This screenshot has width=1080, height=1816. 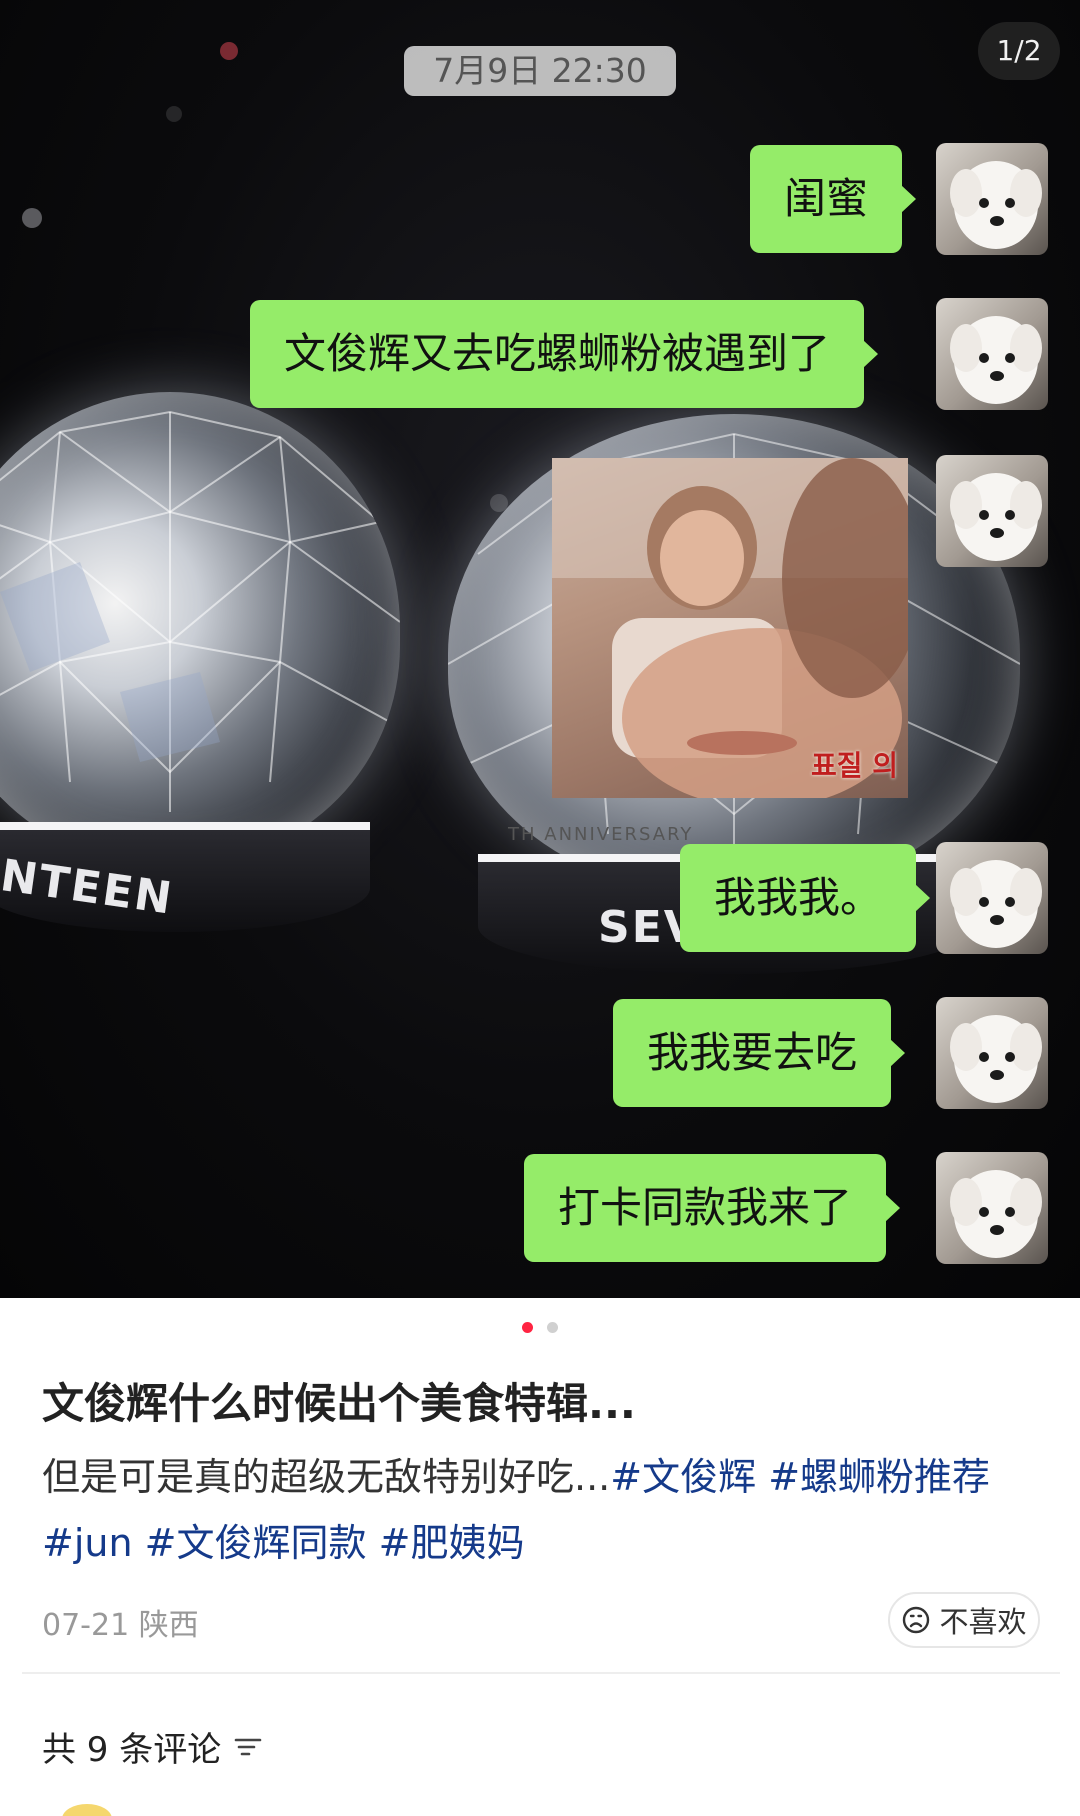 What do you see at coordinates (805, 898) in the screenshot?
I see `chat-bubble: 我我我。` at bounding box center [805, 898].